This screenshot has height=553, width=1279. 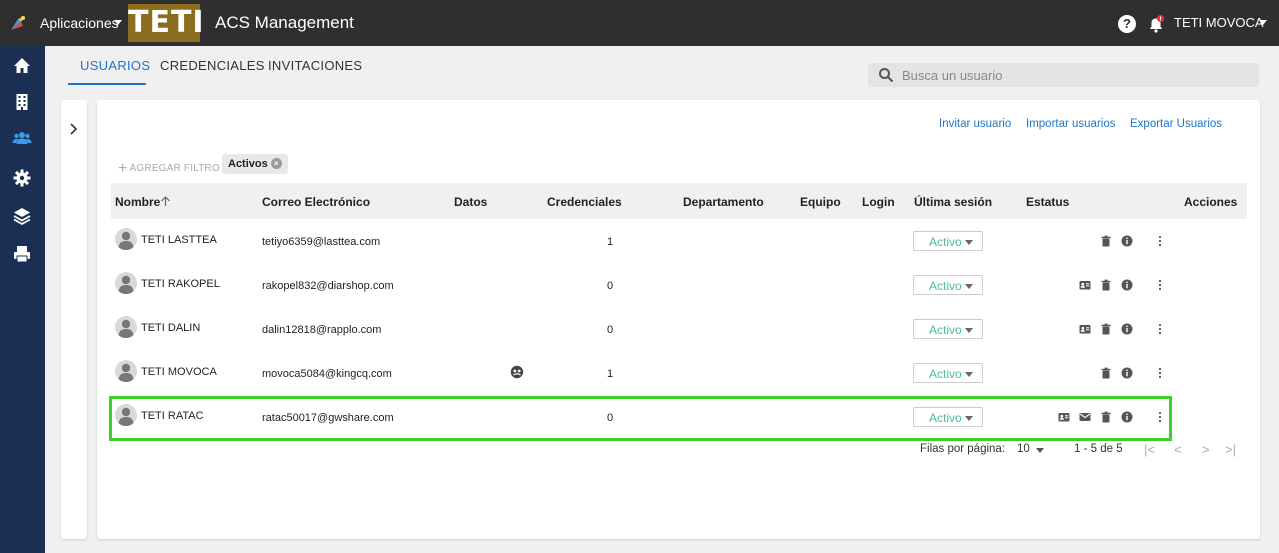 What do you see at coordinates (284, 22) in the screenshot?
I see `app-title: ACS Management` at bounding box center [284, 22].